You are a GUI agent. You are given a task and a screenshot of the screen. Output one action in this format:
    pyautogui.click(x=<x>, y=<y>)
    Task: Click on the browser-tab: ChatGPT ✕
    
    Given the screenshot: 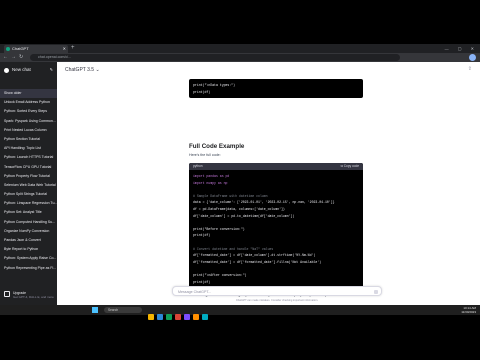 What is the action you would take?
    pyautogui.click(x=36, y=49)
    